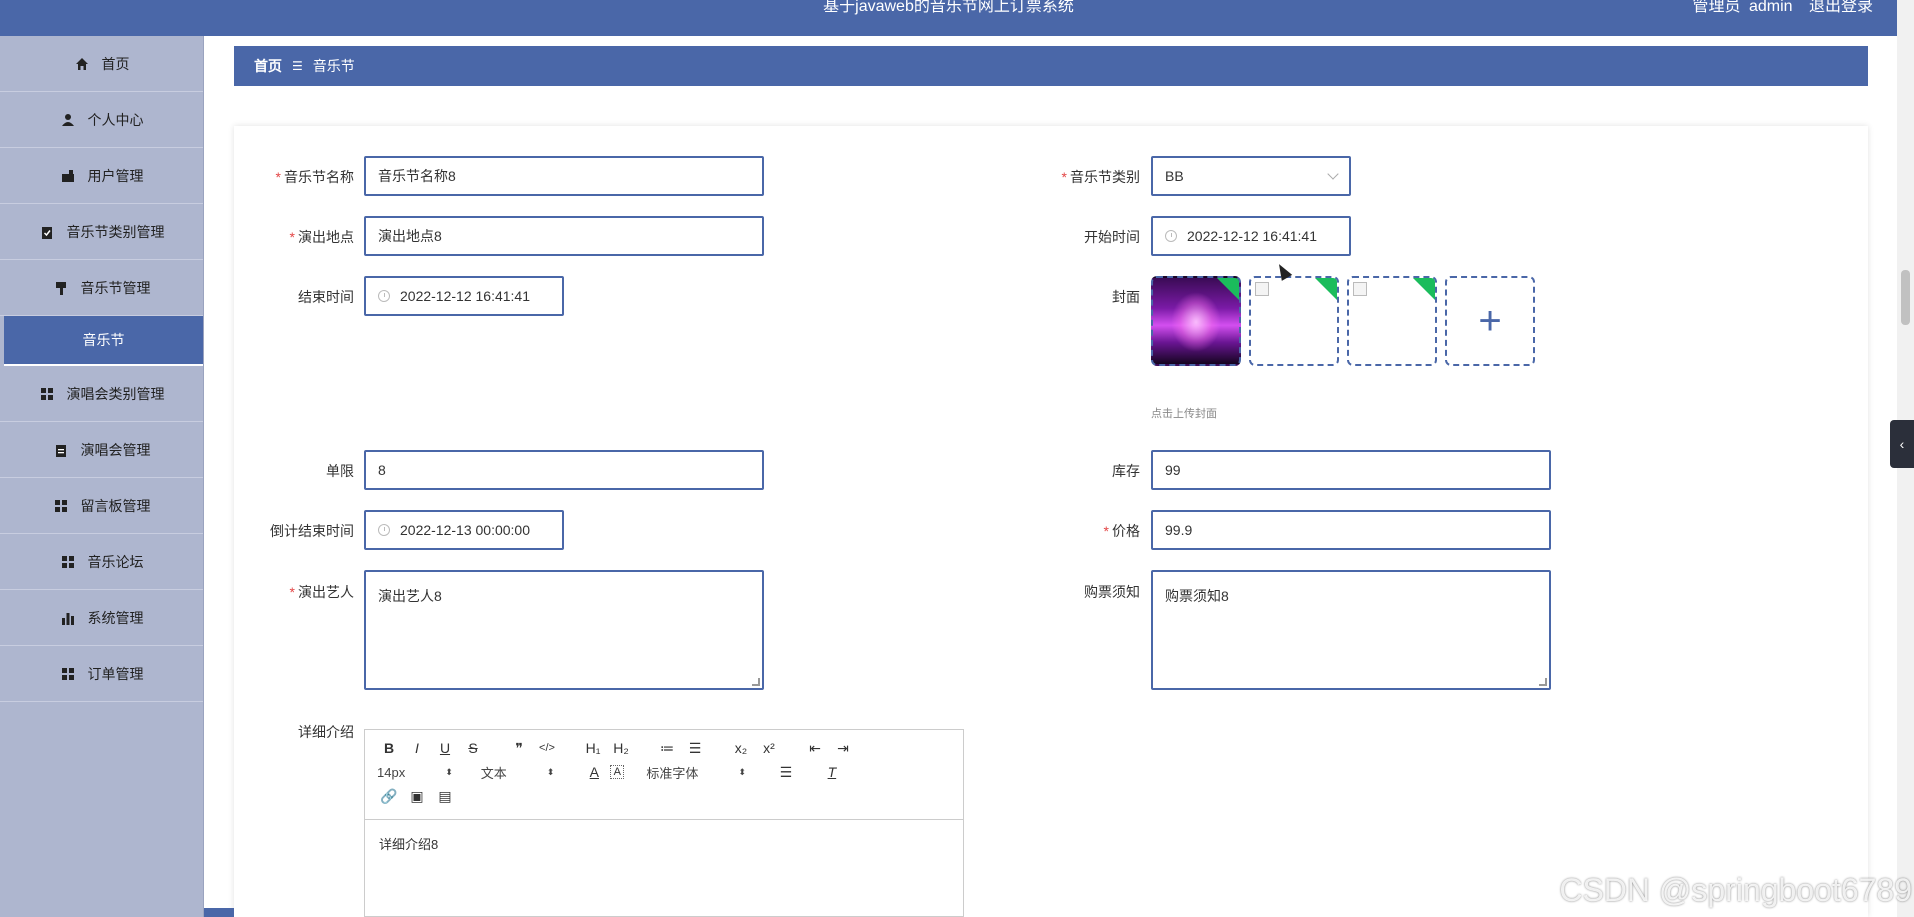  I want to click on cover-upload-hint: 点击上传封面, so click(1184, 414).